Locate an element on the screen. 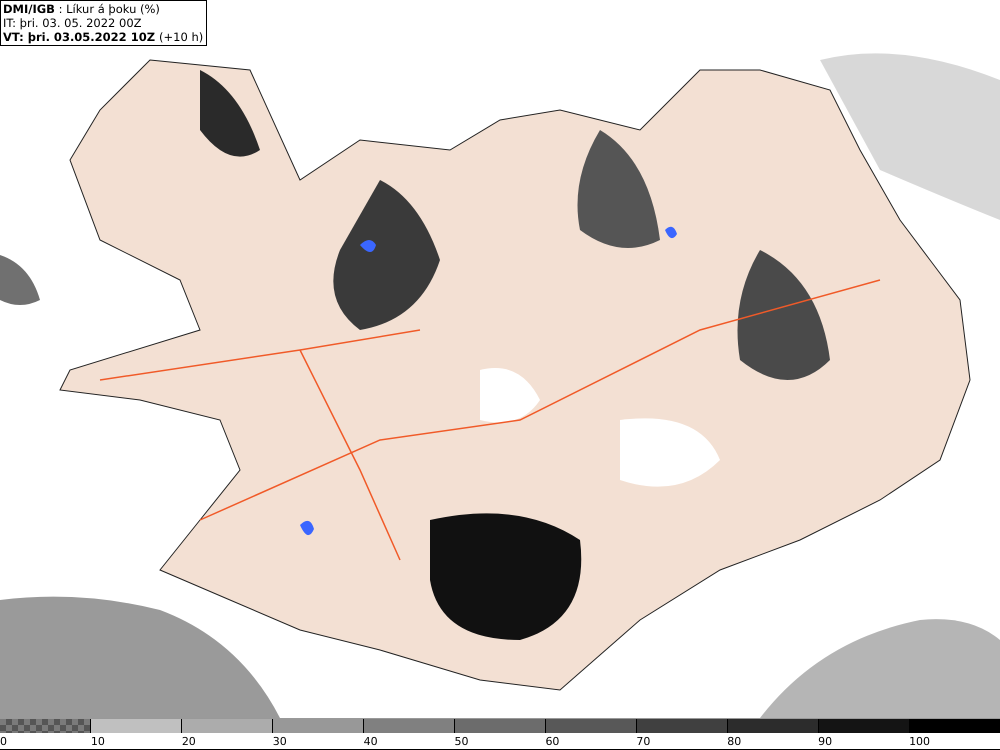 Image resolution: width=1000 pixels, height=750 pixels. data-source: DMI/IGB is located at coordinates (29, 9).